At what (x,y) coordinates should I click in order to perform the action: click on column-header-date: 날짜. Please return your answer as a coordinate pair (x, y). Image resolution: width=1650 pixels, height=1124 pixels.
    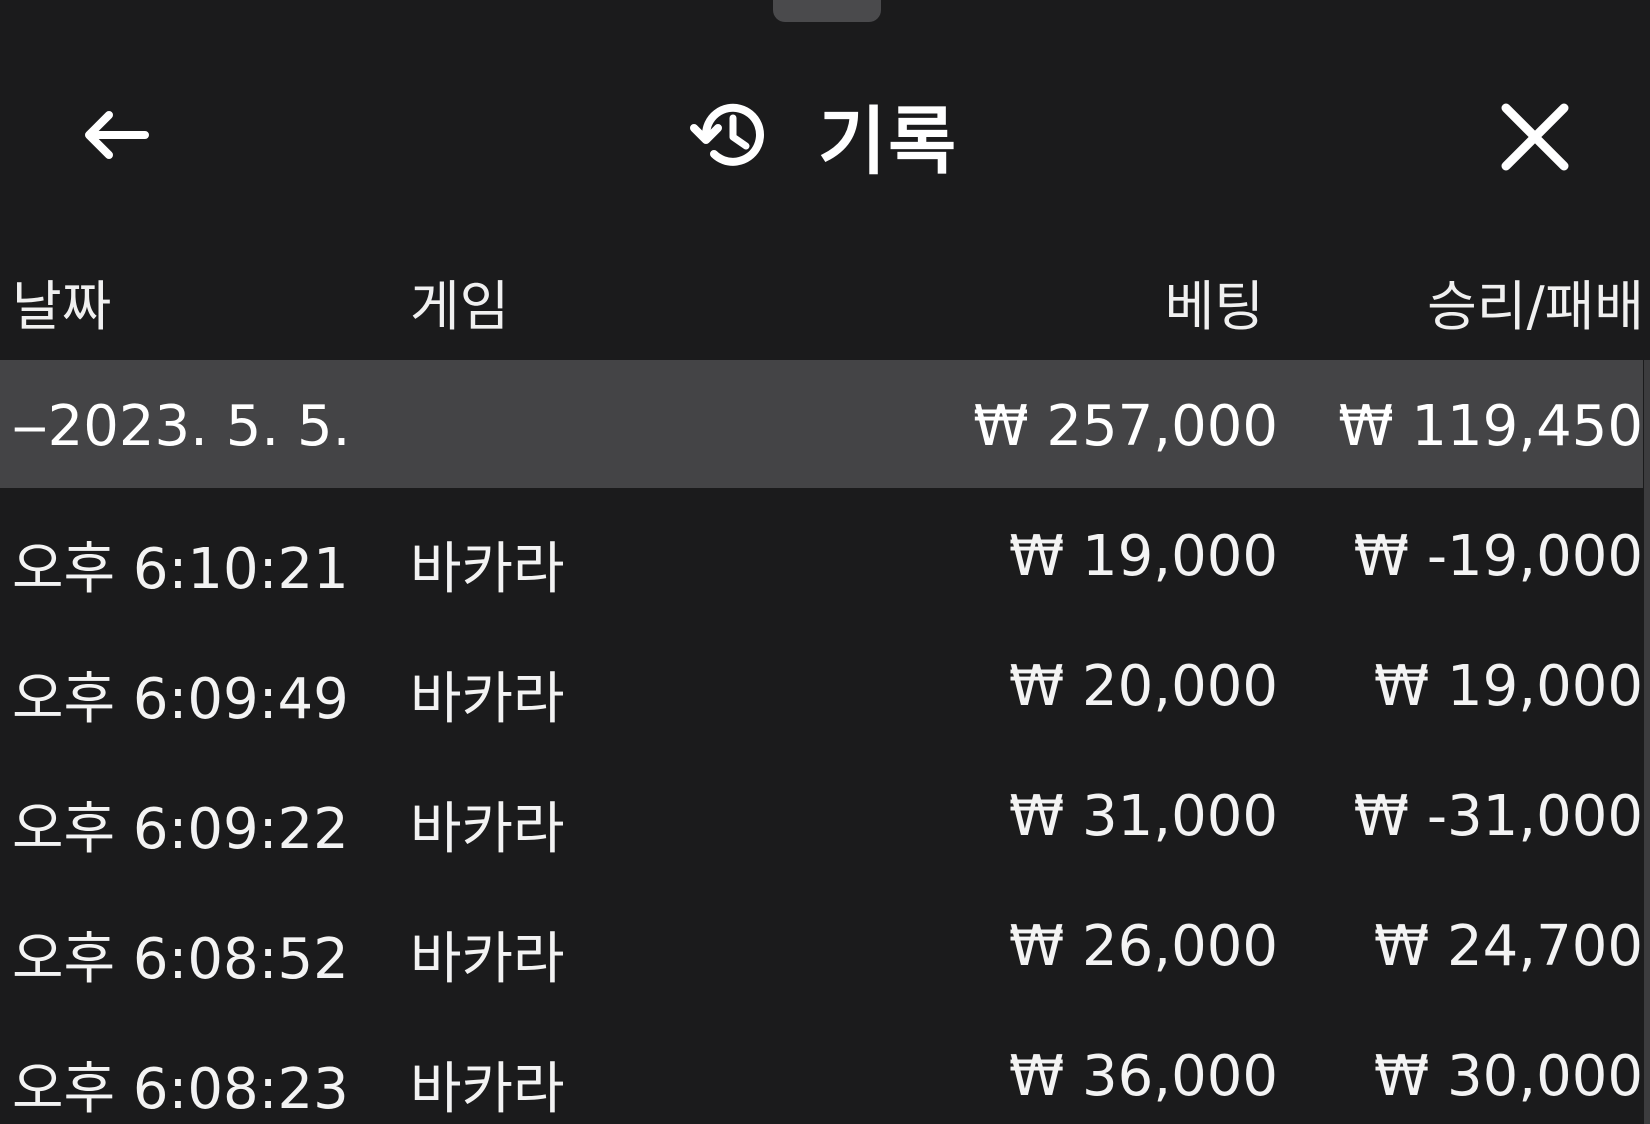
    Looking at the image, I should click on (61, 301).